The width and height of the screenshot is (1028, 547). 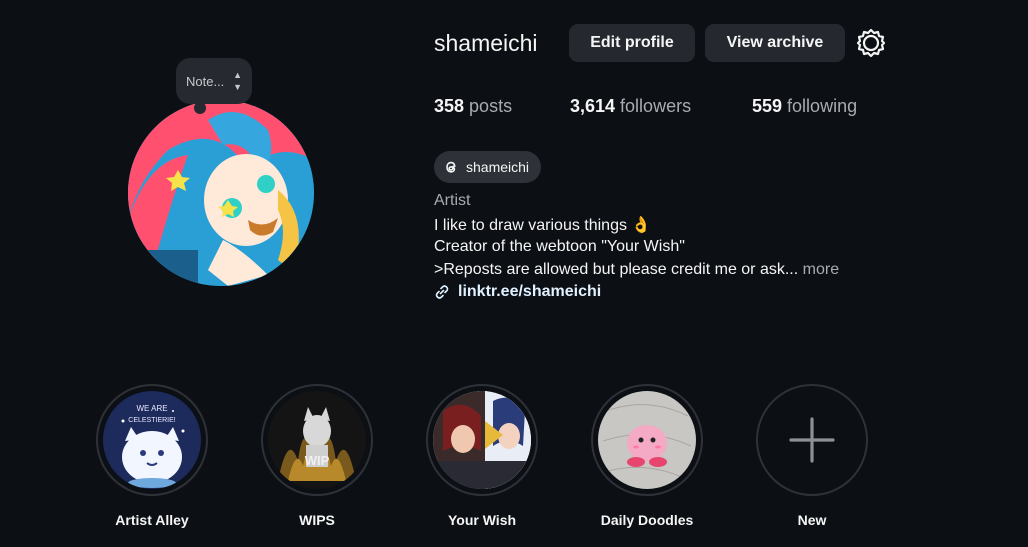 I want to click on avatar-container, so click(x=223, y=195).